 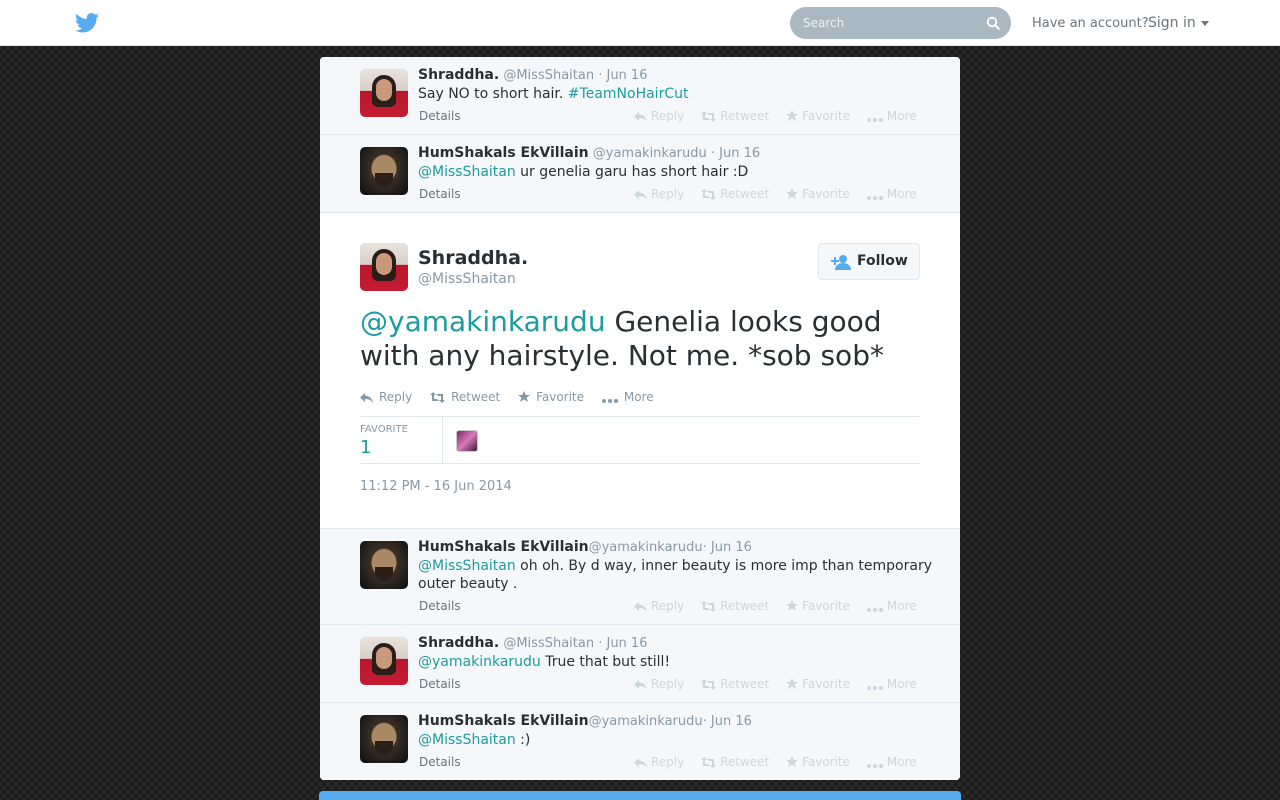 I want to click on retweet-icon, so click(x=709, y=194).